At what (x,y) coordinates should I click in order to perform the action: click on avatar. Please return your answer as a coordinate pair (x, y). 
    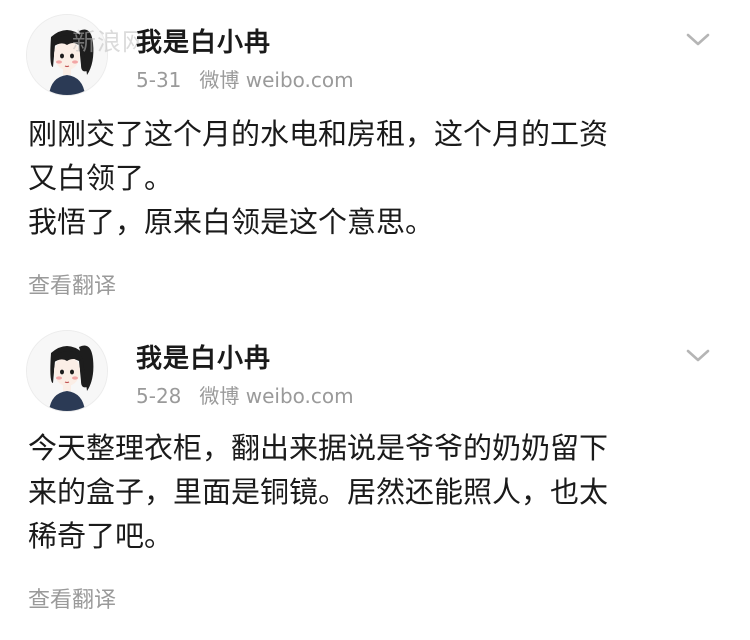
    Looking at the image, I should click on (67, 371).